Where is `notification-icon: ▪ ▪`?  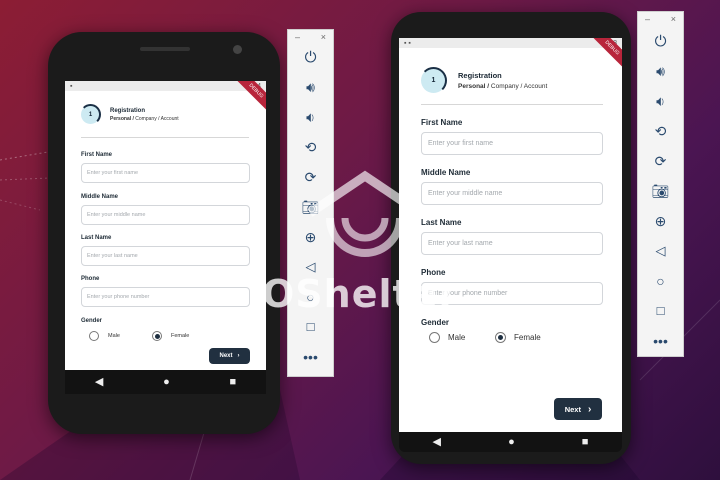
notification-icon: ▪ ▪ is located at coordinates (407, 43).